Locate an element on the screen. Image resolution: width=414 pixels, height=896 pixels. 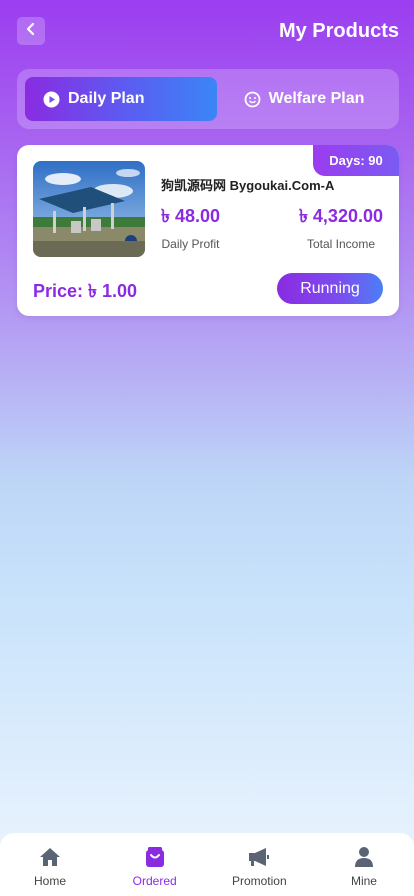
chevron-left-icon is located at coordinates (31, 31).